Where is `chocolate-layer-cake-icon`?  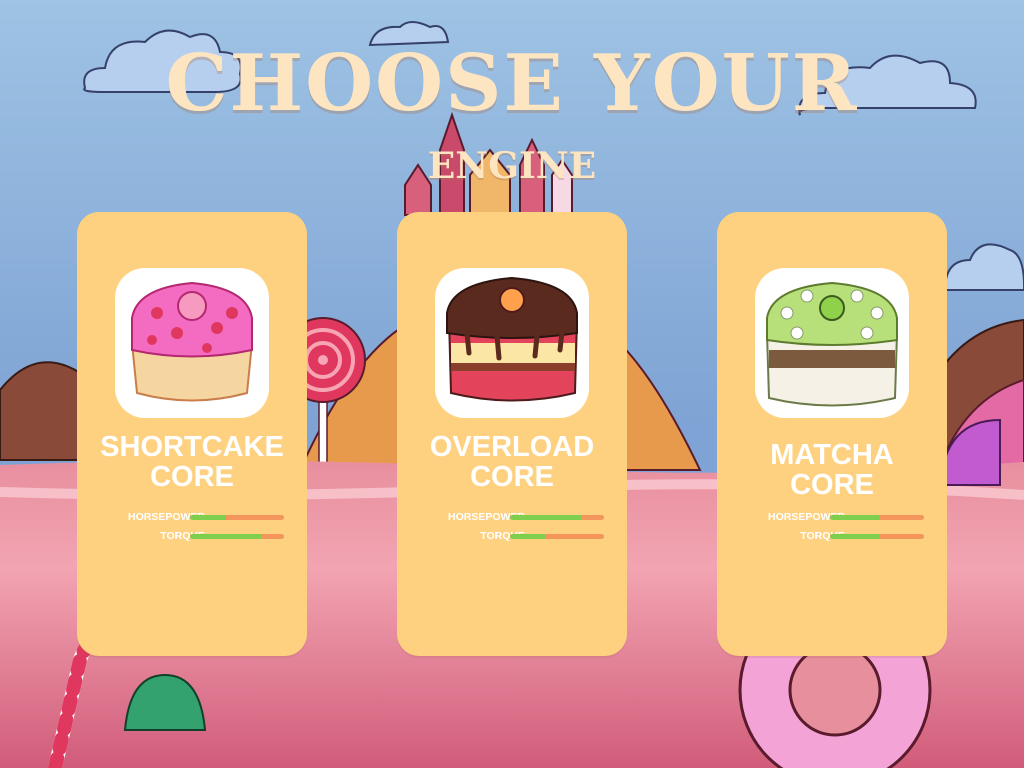
chocolate-layer-cake-icon is located at coordinates (512, 343).